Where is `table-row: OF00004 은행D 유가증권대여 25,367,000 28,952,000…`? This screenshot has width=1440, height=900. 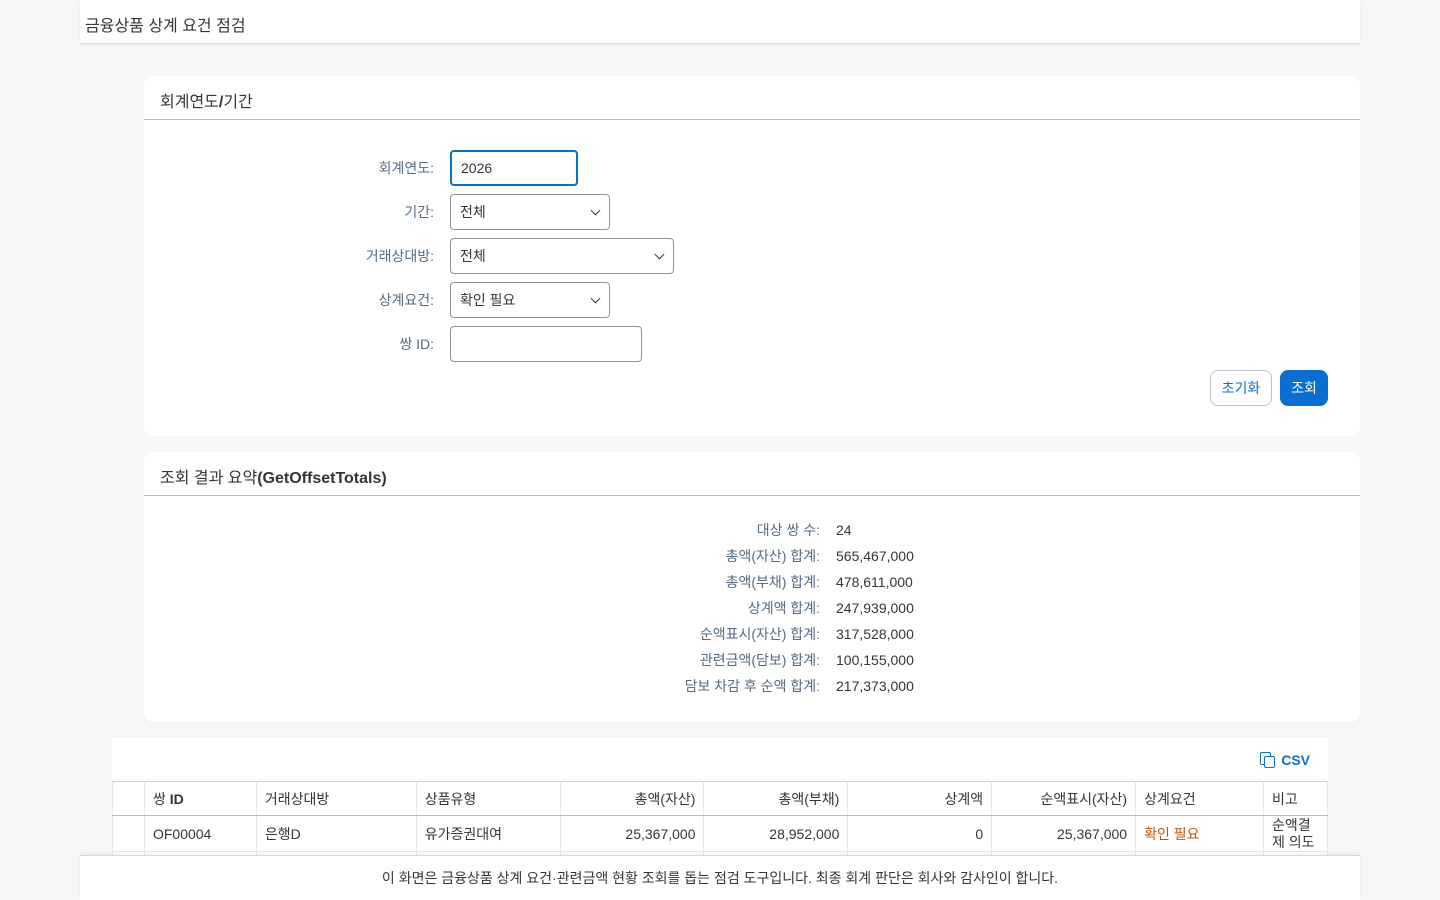 table-row: OF00004 은행D 유가증권대여 25,367,000 28,952,000… is located at coordinates (720, 833).